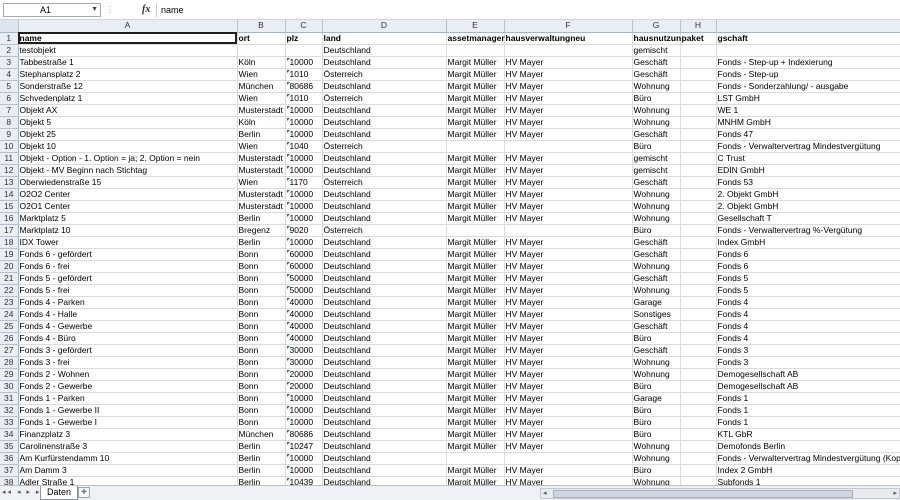 The image size is (900, 500). What do you see at coordinates (808, 290) in the screenshot?
I see `cell-i22: Fonds 5` at bounding box center [808, 290].